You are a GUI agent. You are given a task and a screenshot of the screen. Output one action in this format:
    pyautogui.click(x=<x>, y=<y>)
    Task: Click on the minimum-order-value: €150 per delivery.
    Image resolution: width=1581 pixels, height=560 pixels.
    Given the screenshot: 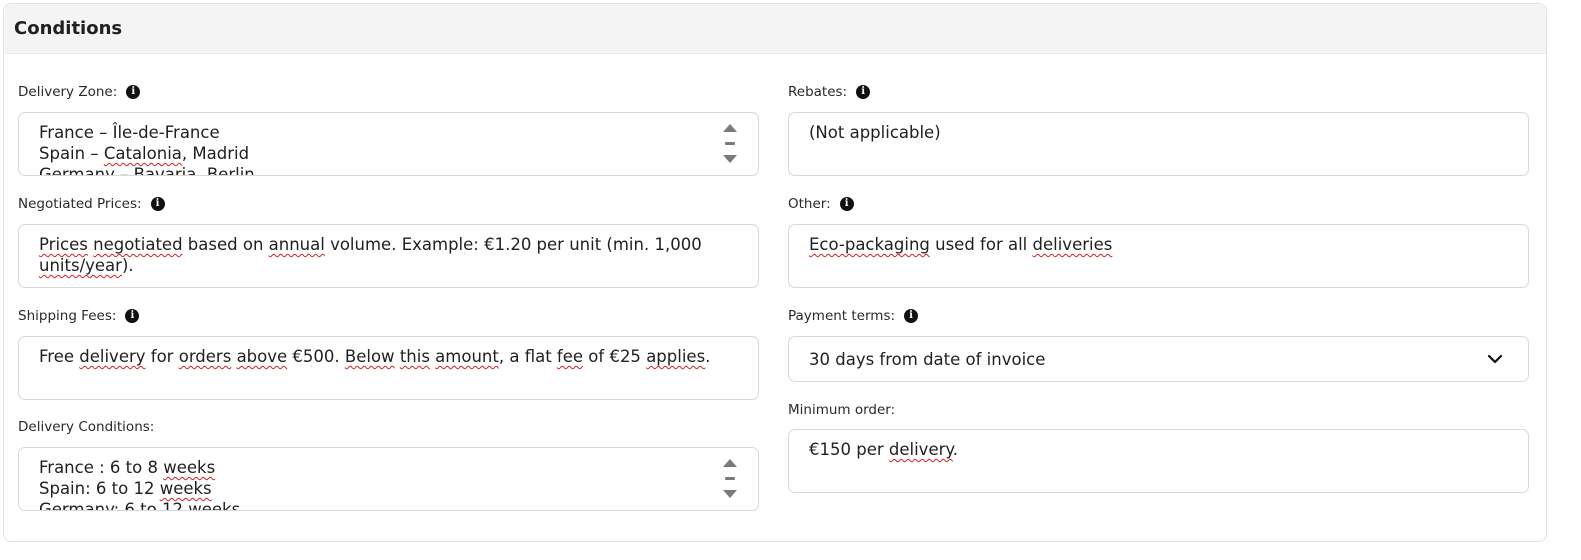 What is the action you would take?
    pyautogui.click(x=884, y=449)
    